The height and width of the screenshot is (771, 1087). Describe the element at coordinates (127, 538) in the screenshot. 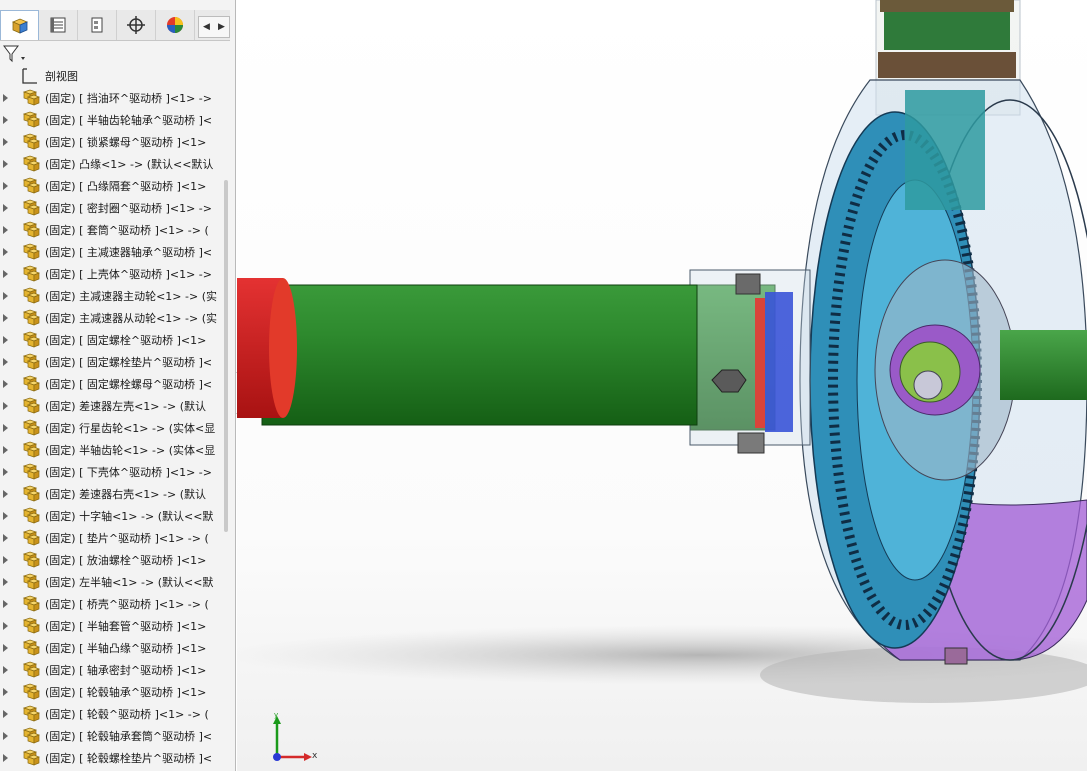

I see `tree-item-label: (固定) [ 垫片^驱动桥 ]<1> -> (` at that location.